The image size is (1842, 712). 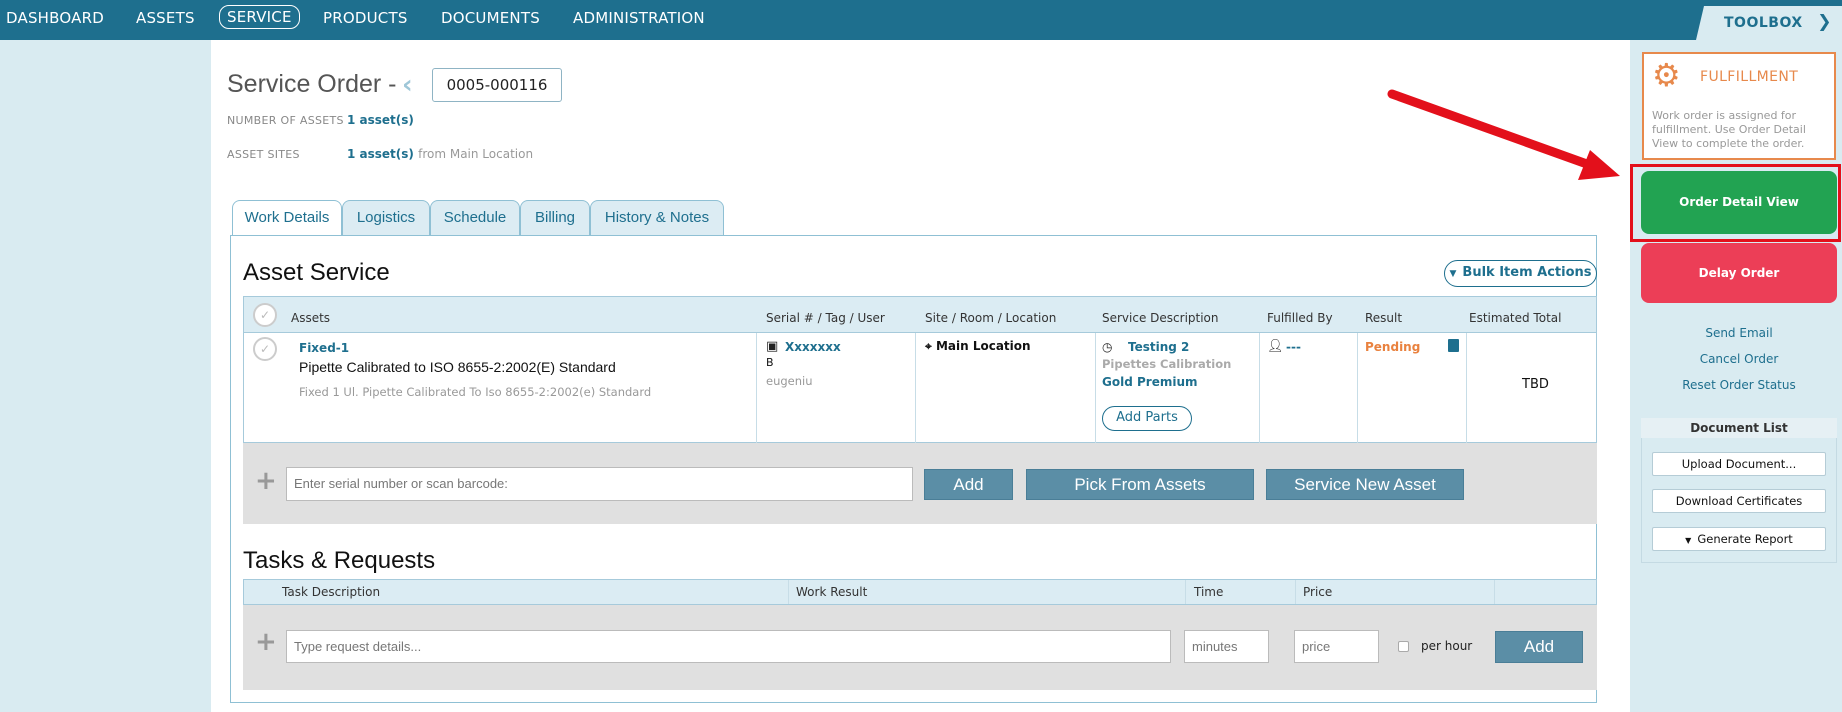 What do you see at coordinates (813, 347) in the screenshot?
I see `serial-link: Xxxxxxx` at bounding box center [813, 347].